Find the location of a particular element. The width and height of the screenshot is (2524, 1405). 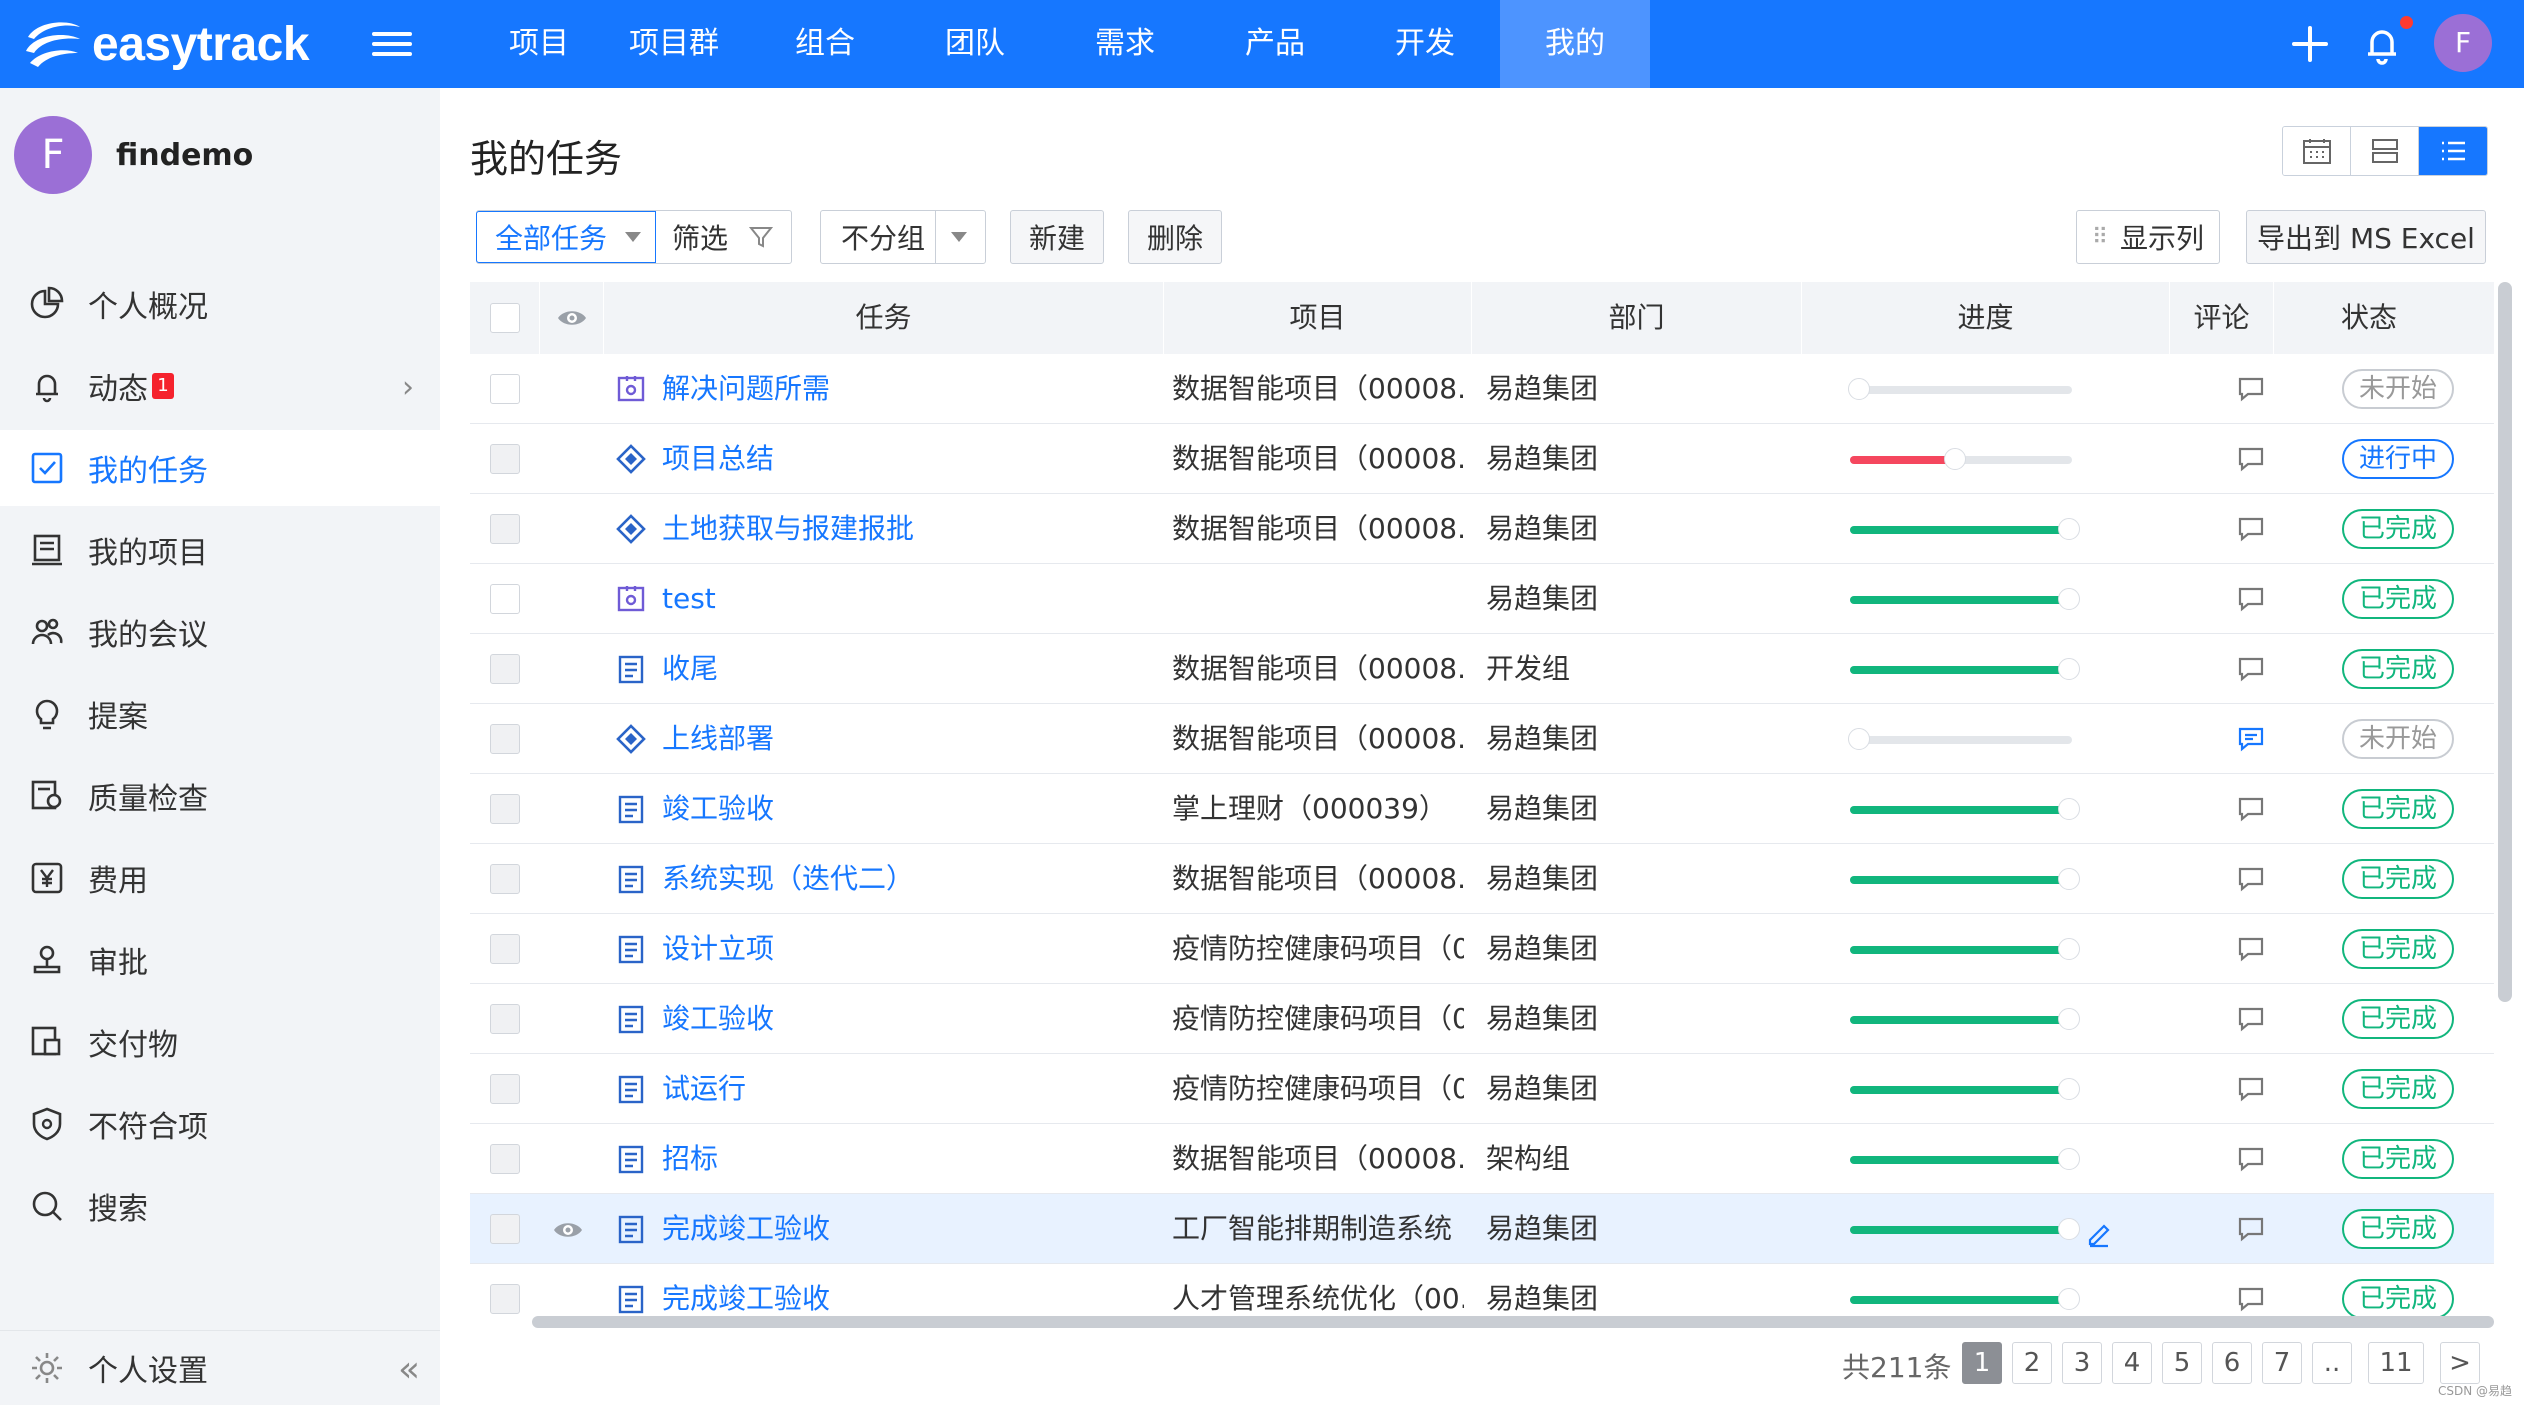

task-name-link: 系统实现（迭代二） is located at coordinates (788, 879).